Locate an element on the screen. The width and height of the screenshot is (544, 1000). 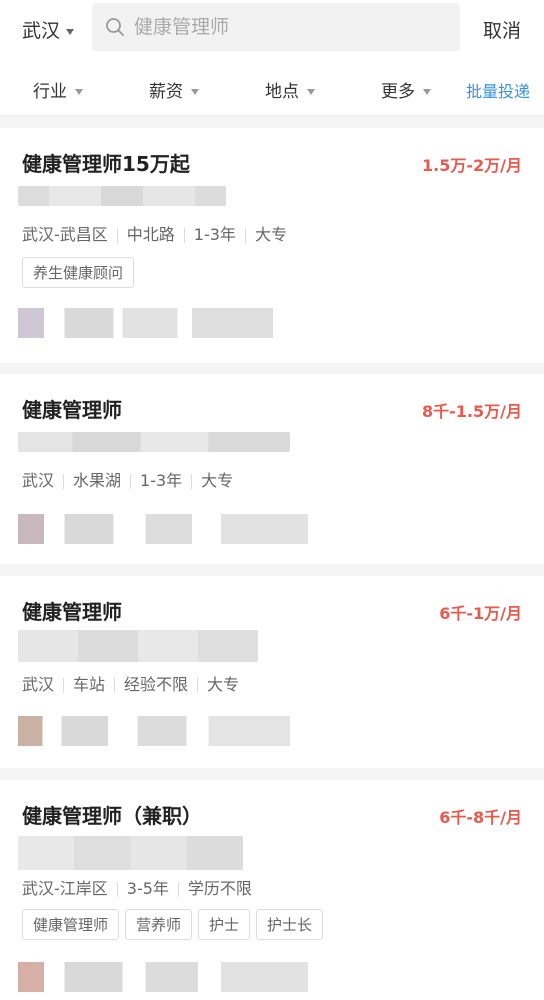
city-selector: 武汉 is located at coordinates (48, 29).